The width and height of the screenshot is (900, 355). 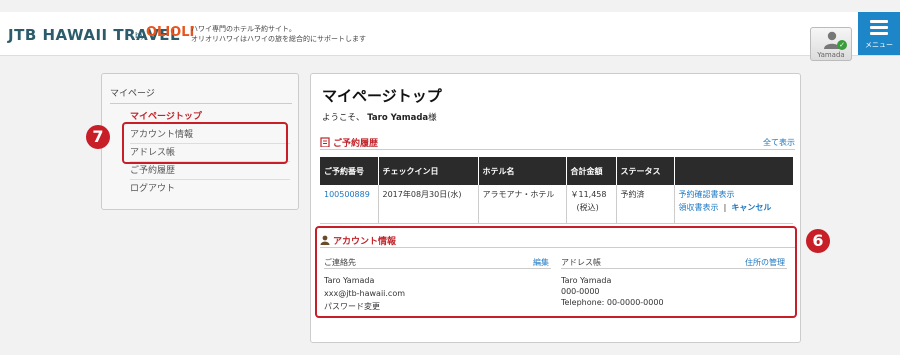 What do you see at coordinates (879, 45) in the screenshot?
I see `menu-label: メニュー` at bounding box center [879, 45].